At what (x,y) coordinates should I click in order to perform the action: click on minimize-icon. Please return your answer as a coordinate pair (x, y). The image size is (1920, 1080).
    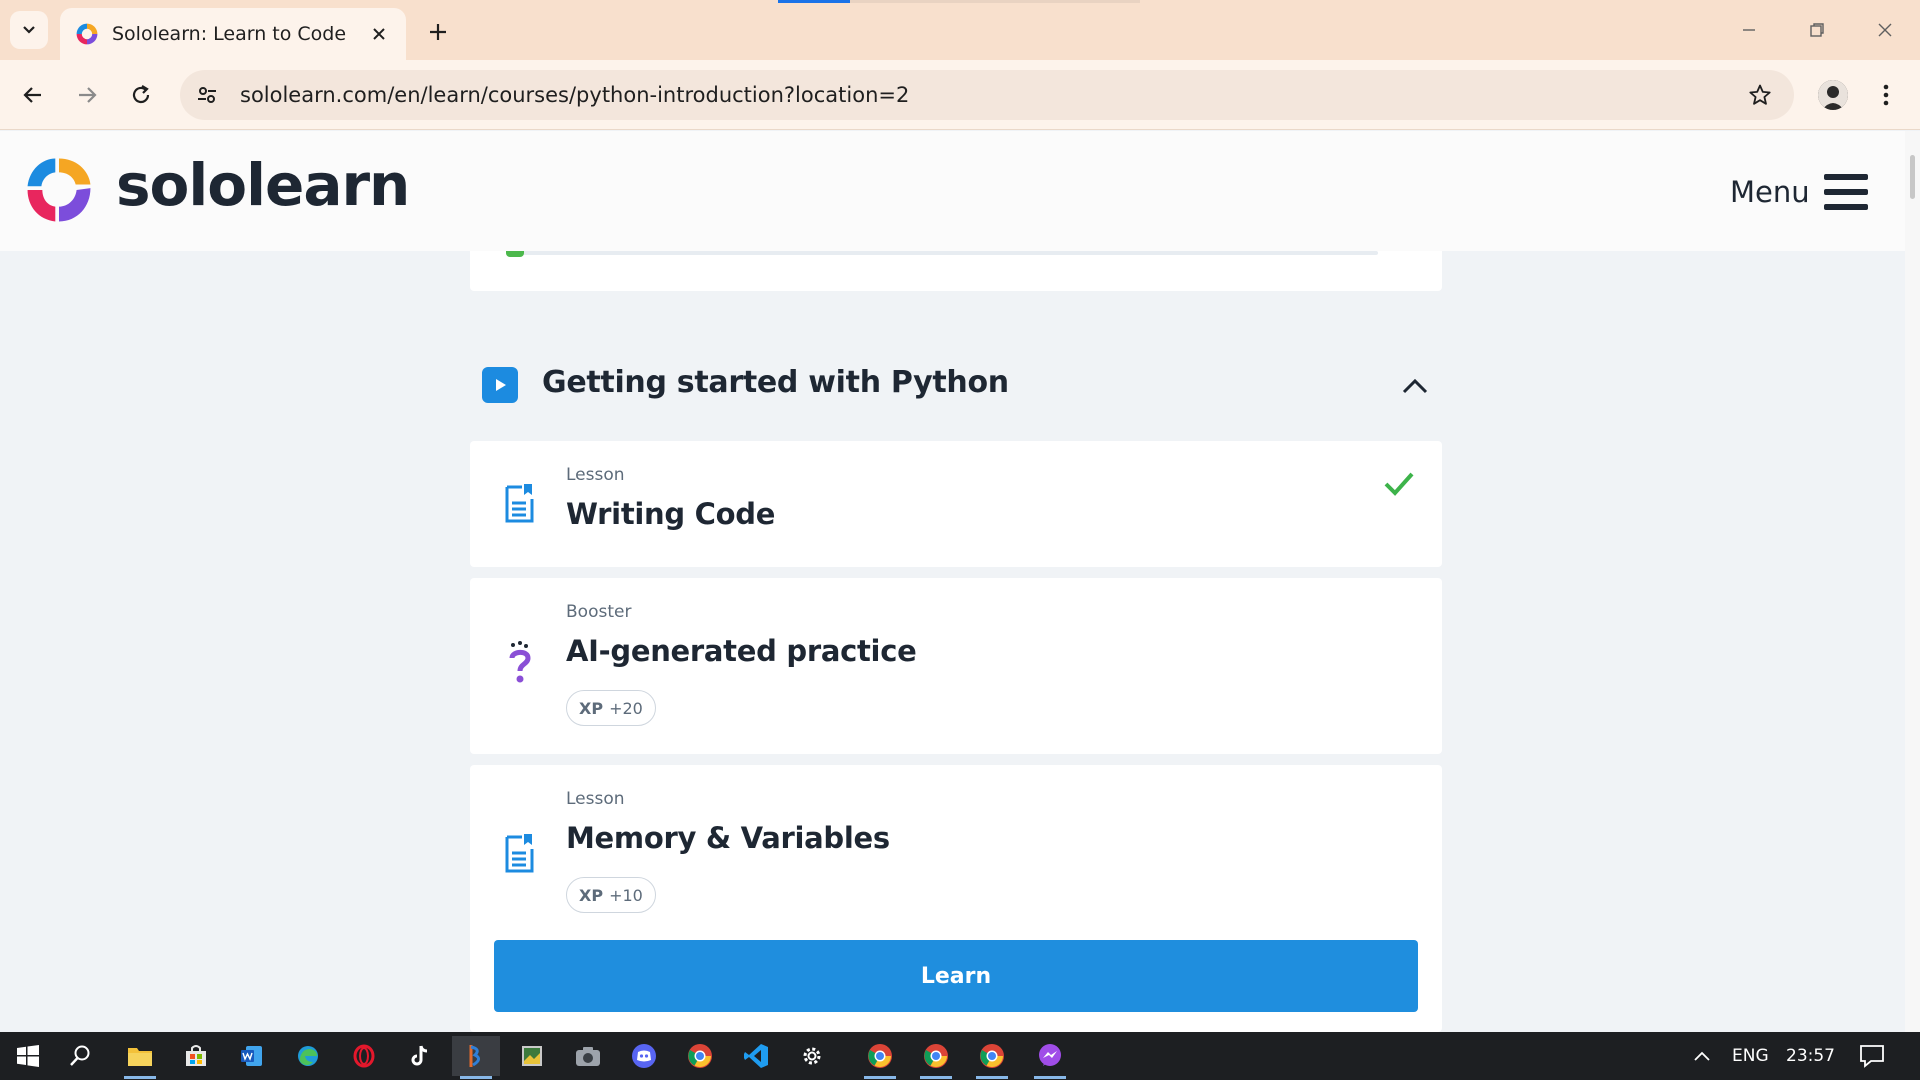
    Looking at the image, I should click on (1749, 30).